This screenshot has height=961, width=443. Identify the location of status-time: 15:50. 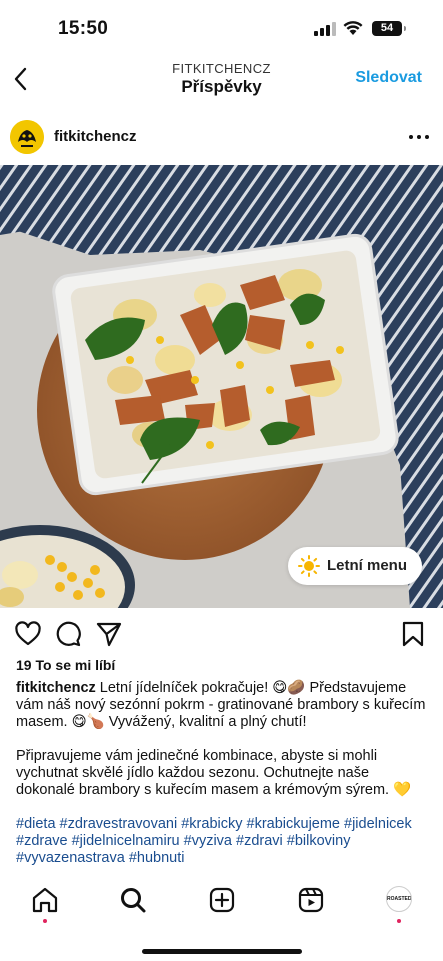
(83, 28).